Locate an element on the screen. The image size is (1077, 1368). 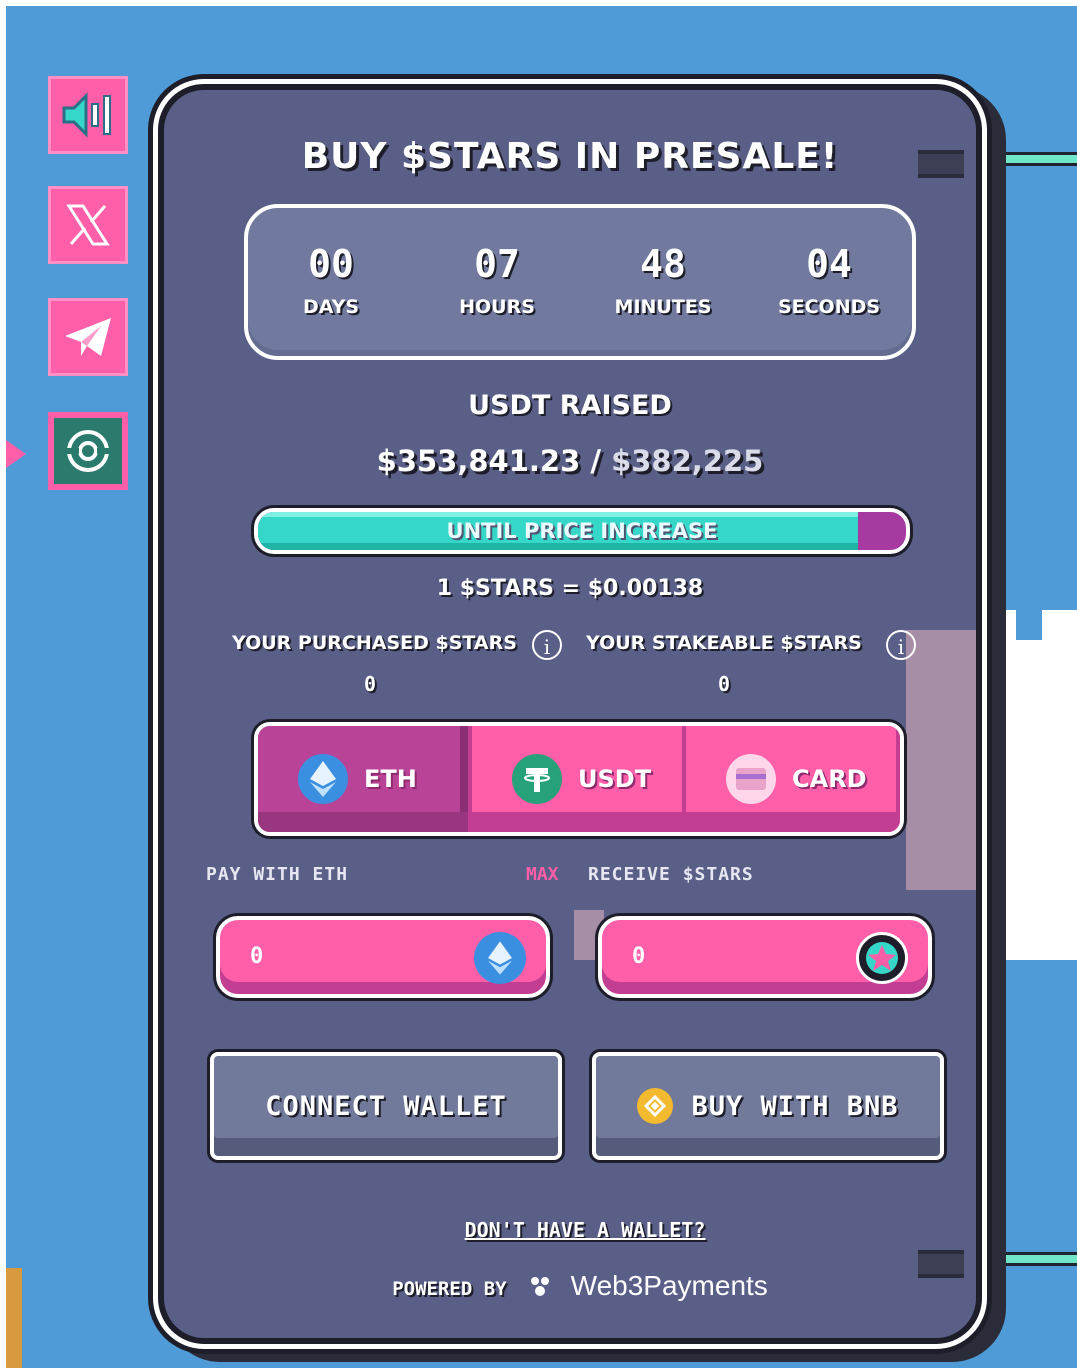
tab-usdt-label: USDT is located at coordinates (615, 779).